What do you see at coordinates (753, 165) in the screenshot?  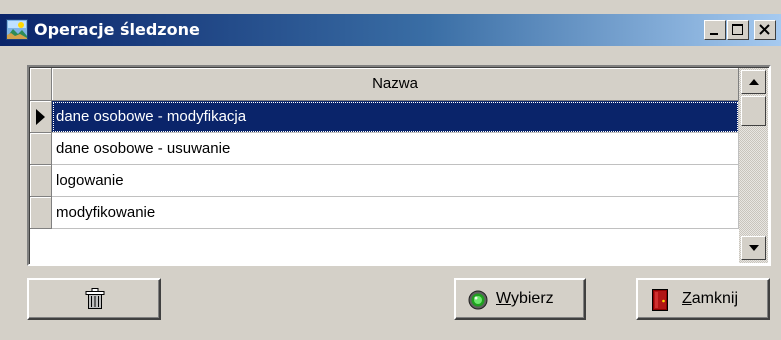 I see `vertical-scrollbar` at bounding box center [753, 165].